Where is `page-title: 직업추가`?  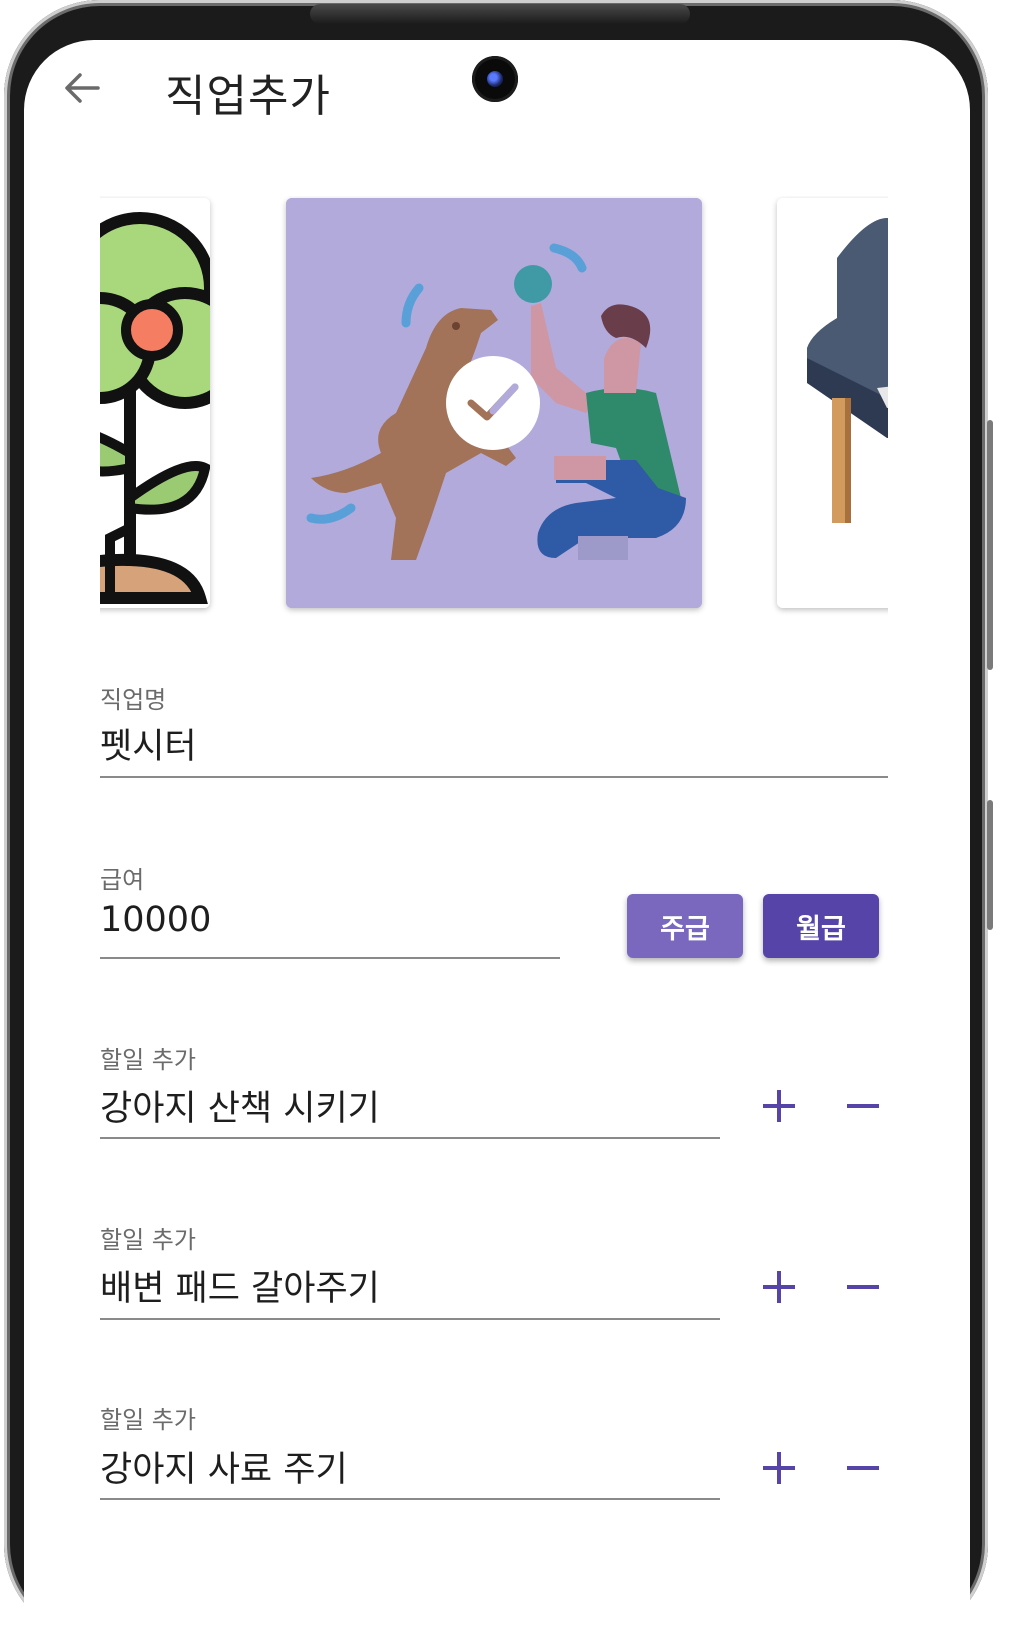
page-title: 직업추가 is located at coordinates (248, 96).